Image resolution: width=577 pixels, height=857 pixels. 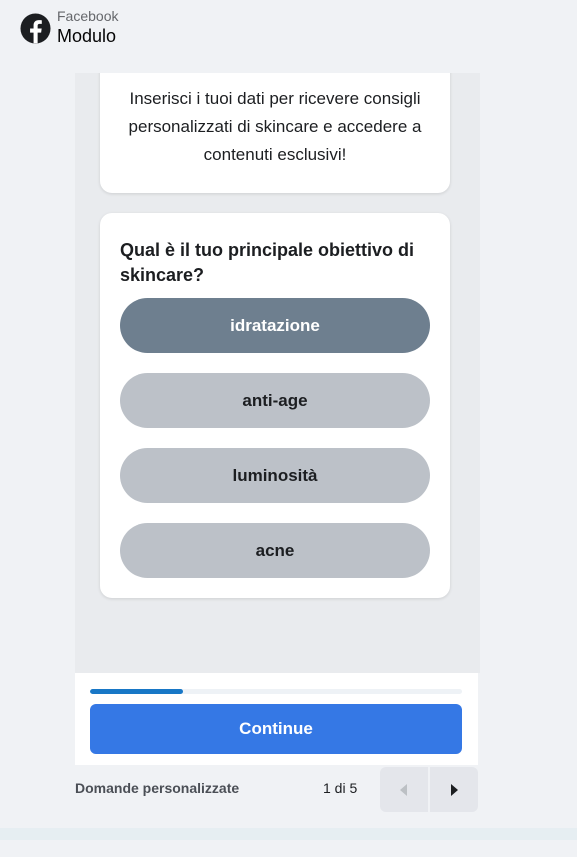 I want to click on option-anti-age: anti-age, so click(x=275, y=400).